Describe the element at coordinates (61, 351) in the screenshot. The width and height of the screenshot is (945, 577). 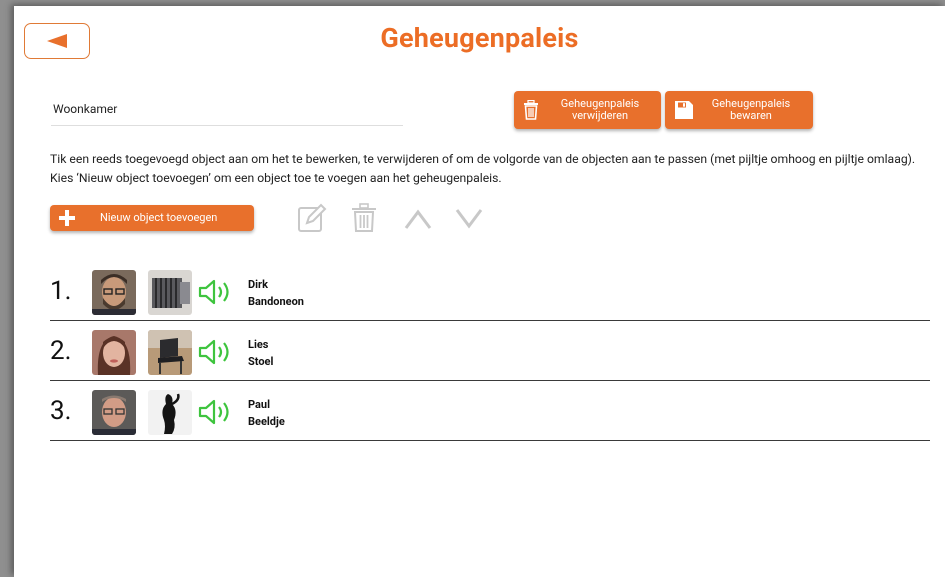
I see `item-number: 2.` at that location.